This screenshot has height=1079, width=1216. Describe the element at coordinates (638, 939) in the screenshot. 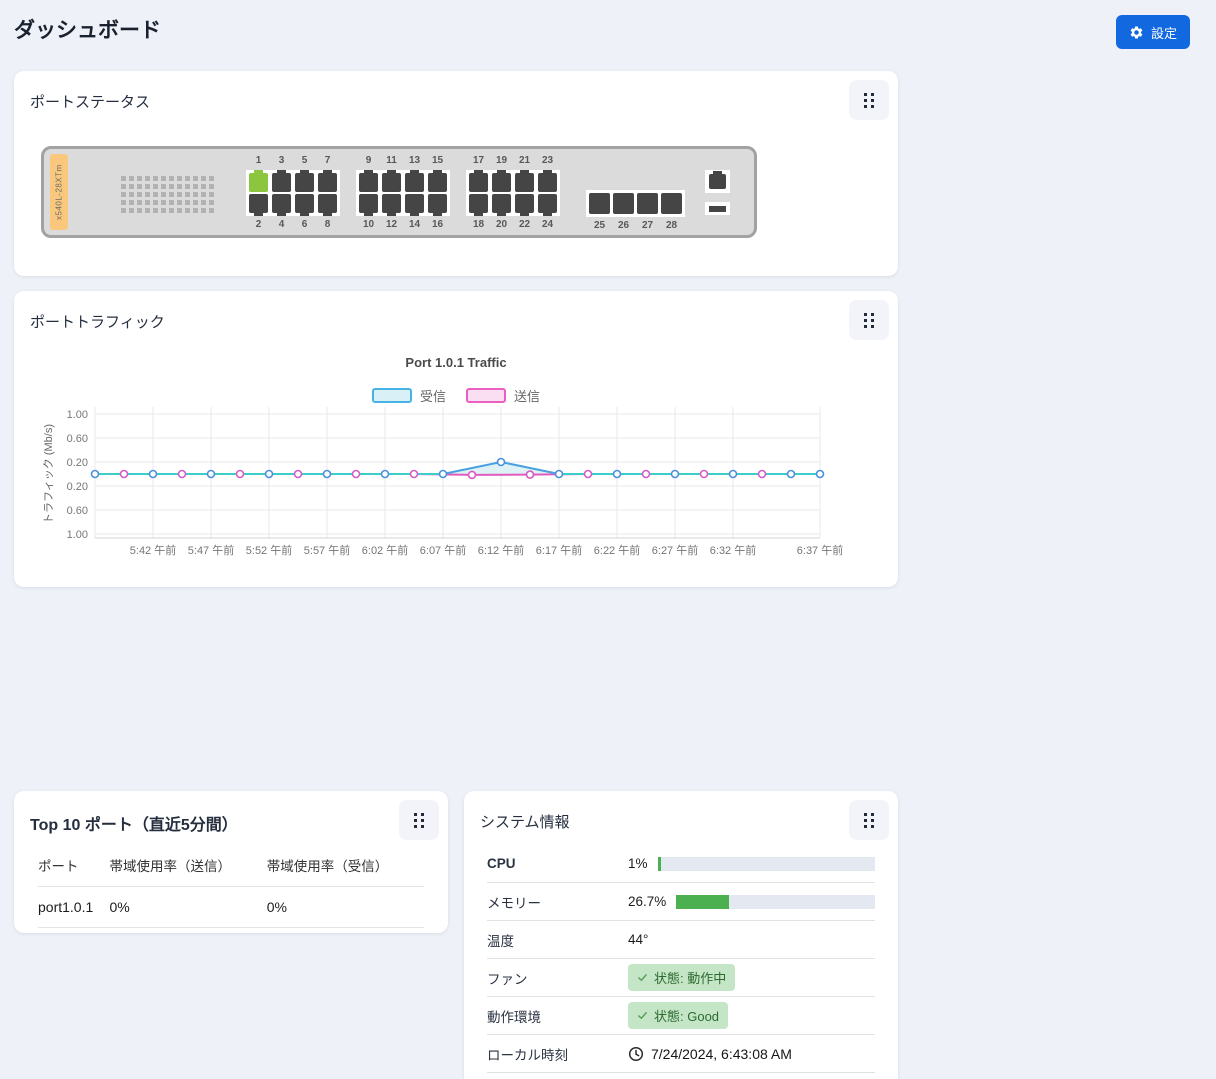

I see `value-text: 44°` at that location.